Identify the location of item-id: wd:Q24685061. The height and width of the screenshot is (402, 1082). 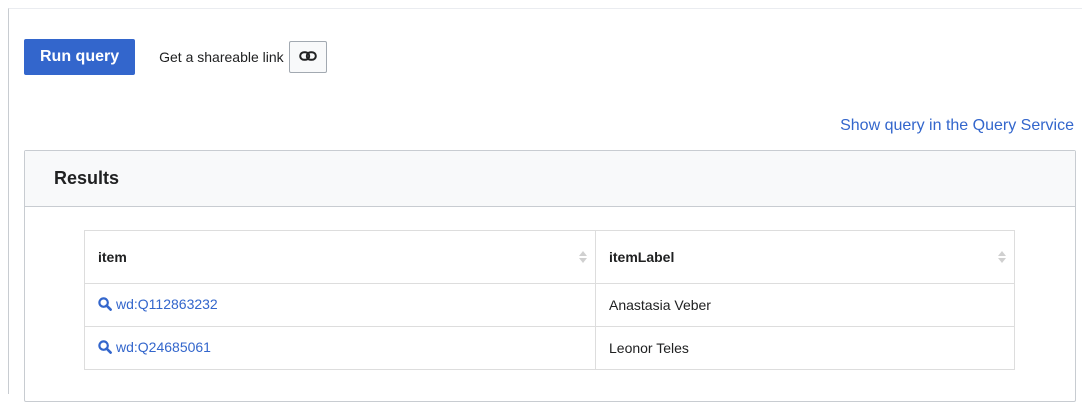
(163, 347).